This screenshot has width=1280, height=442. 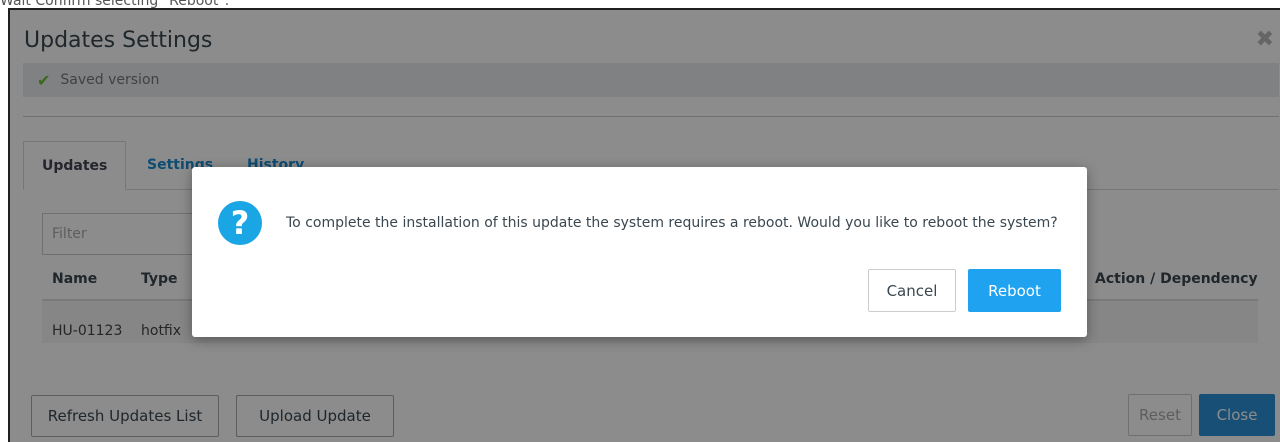 I want to click on reboot-button: Reboot, so click(x=1014, y=290).